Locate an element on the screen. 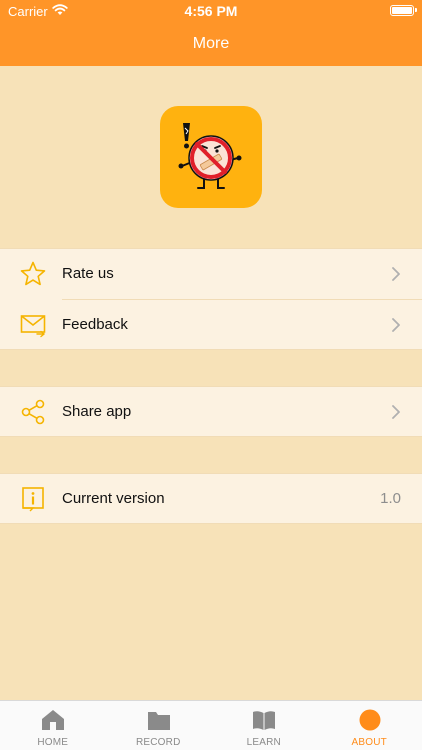  mascot-graphic is located at coordinates (210, 156).